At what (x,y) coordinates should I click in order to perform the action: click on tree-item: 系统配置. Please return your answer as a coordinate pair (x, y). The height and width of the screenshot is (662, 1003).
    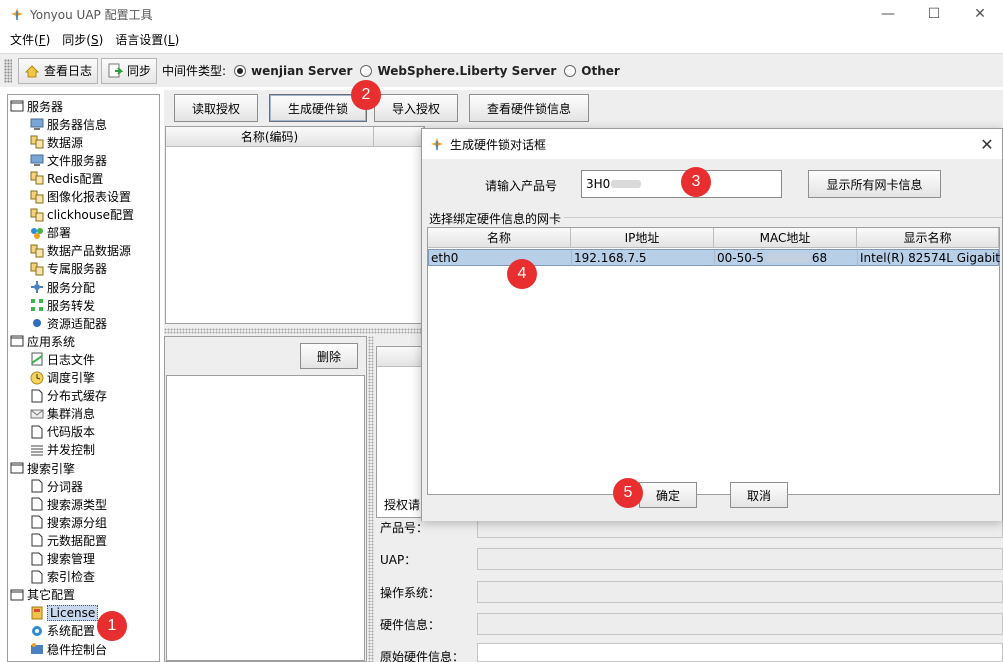
    Looking at the image, I should click on (62, 631).